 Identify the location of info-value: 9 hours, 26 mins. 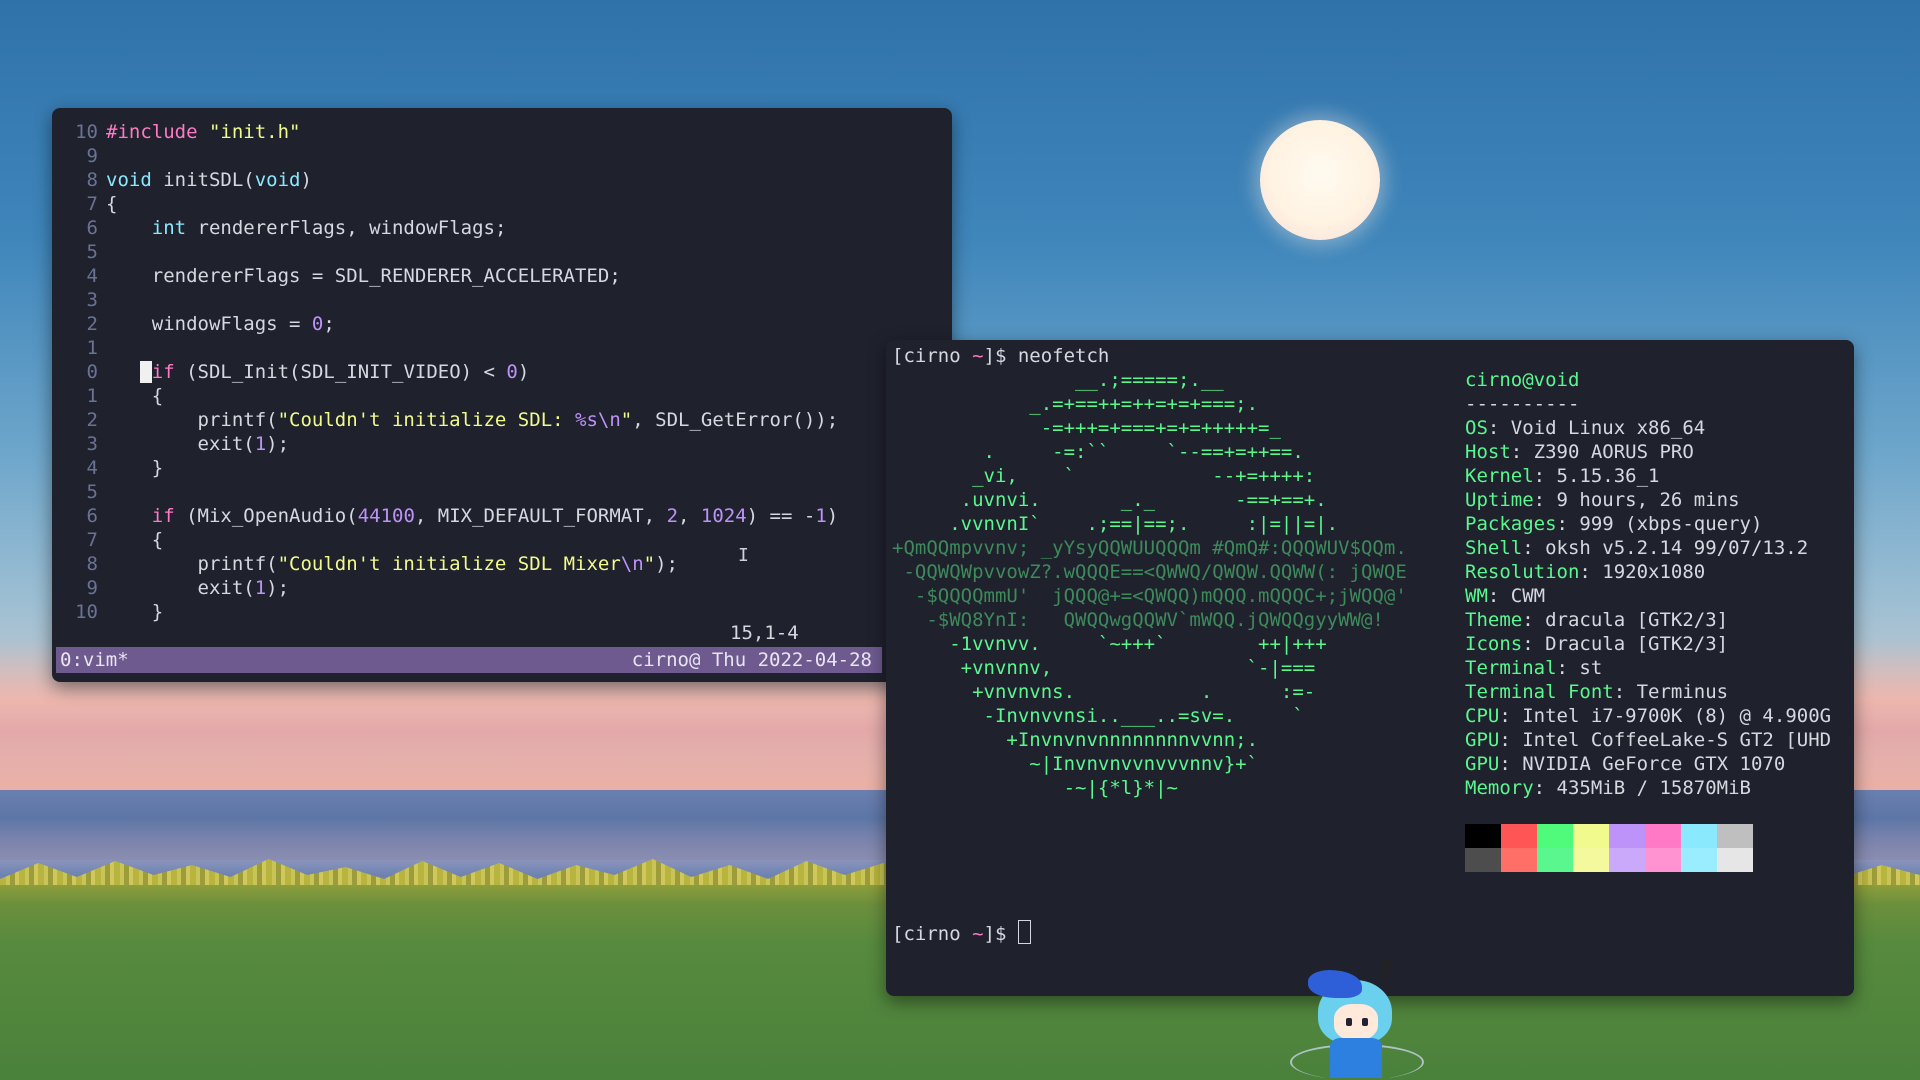
(1648, 500).